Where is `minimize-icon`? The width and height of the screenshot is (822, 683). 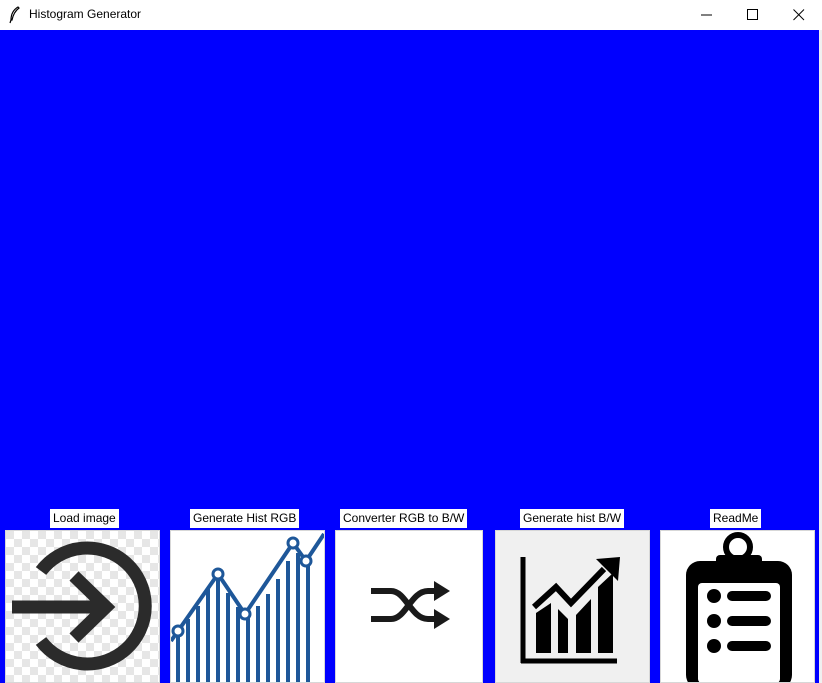 minimize-icon is located at coordinates (706, 15).